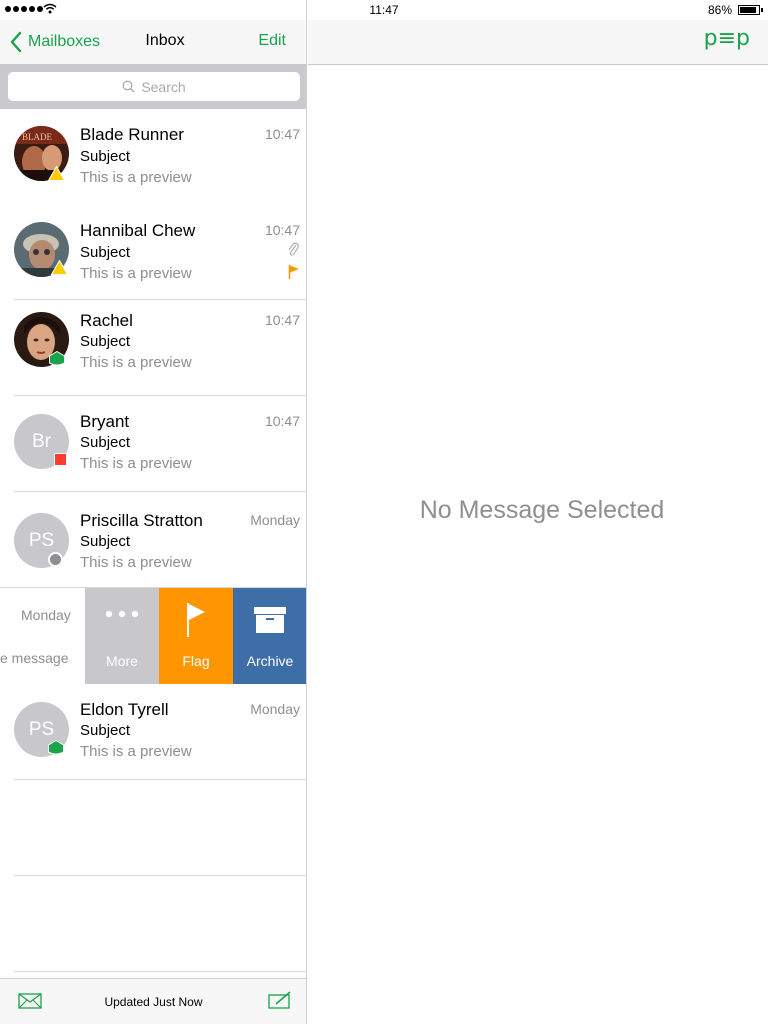  Describe the element at coordinates (128, 86) in the screenshot. I see `search-icon` at that location.